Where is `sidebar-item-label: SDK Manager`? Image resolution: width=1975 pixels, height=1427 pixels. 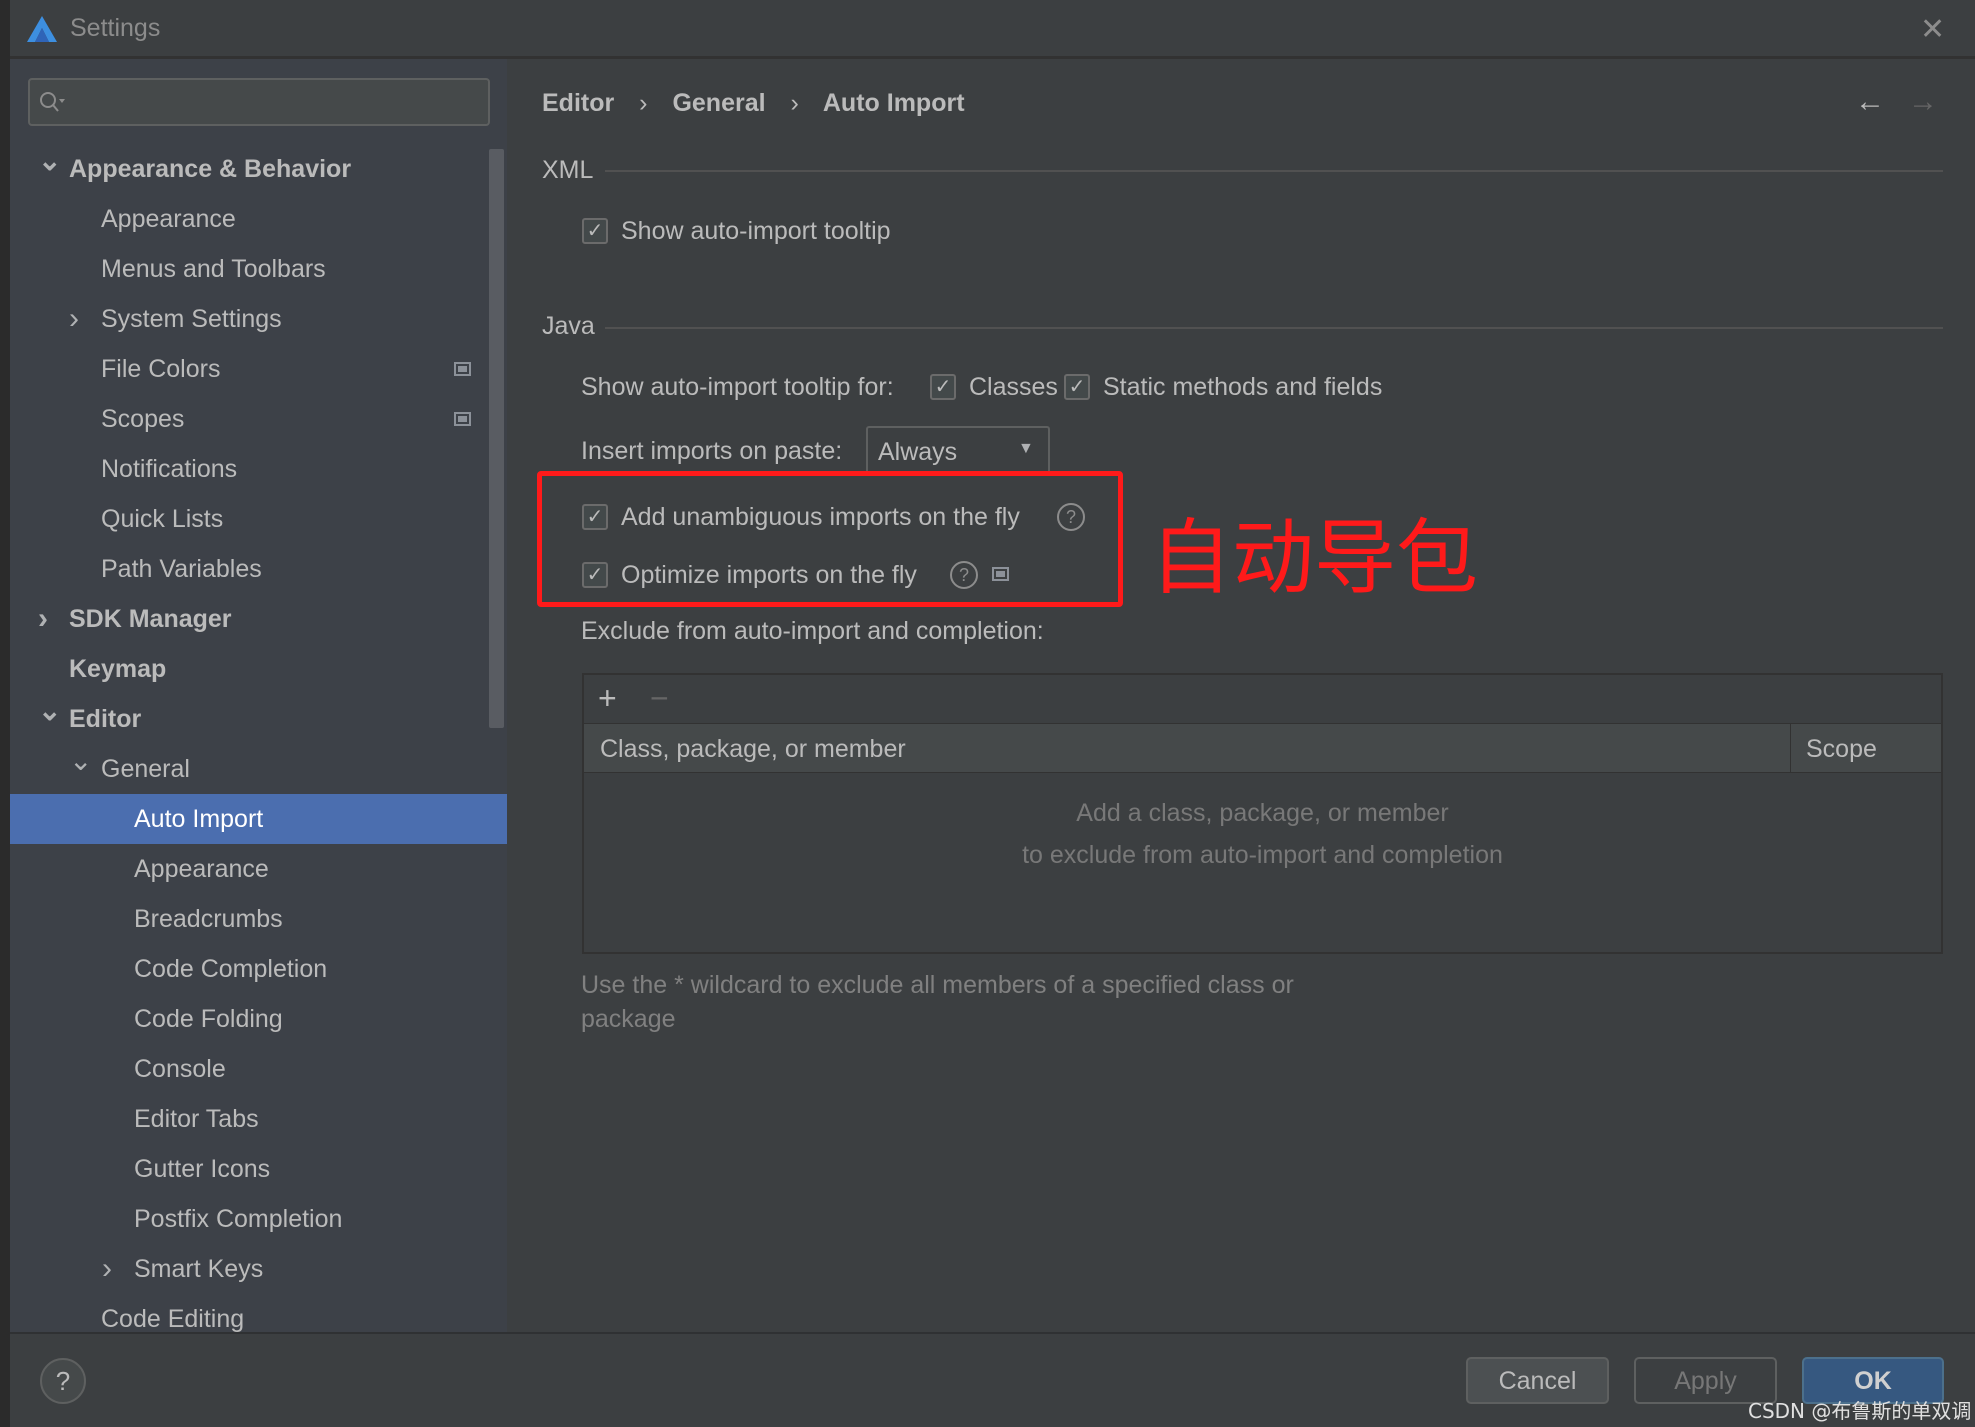
sidebar-item-label: SDK Manager is located at coordinates (150, 619).